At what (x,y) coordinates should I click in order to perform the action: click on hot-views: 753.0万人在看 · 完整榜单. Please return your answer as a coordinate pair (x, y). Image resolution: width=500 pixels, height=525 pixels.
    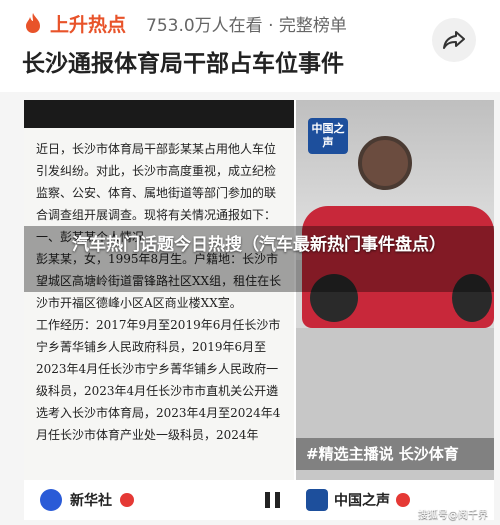
    Looking at the image, I should click on (246, 23).